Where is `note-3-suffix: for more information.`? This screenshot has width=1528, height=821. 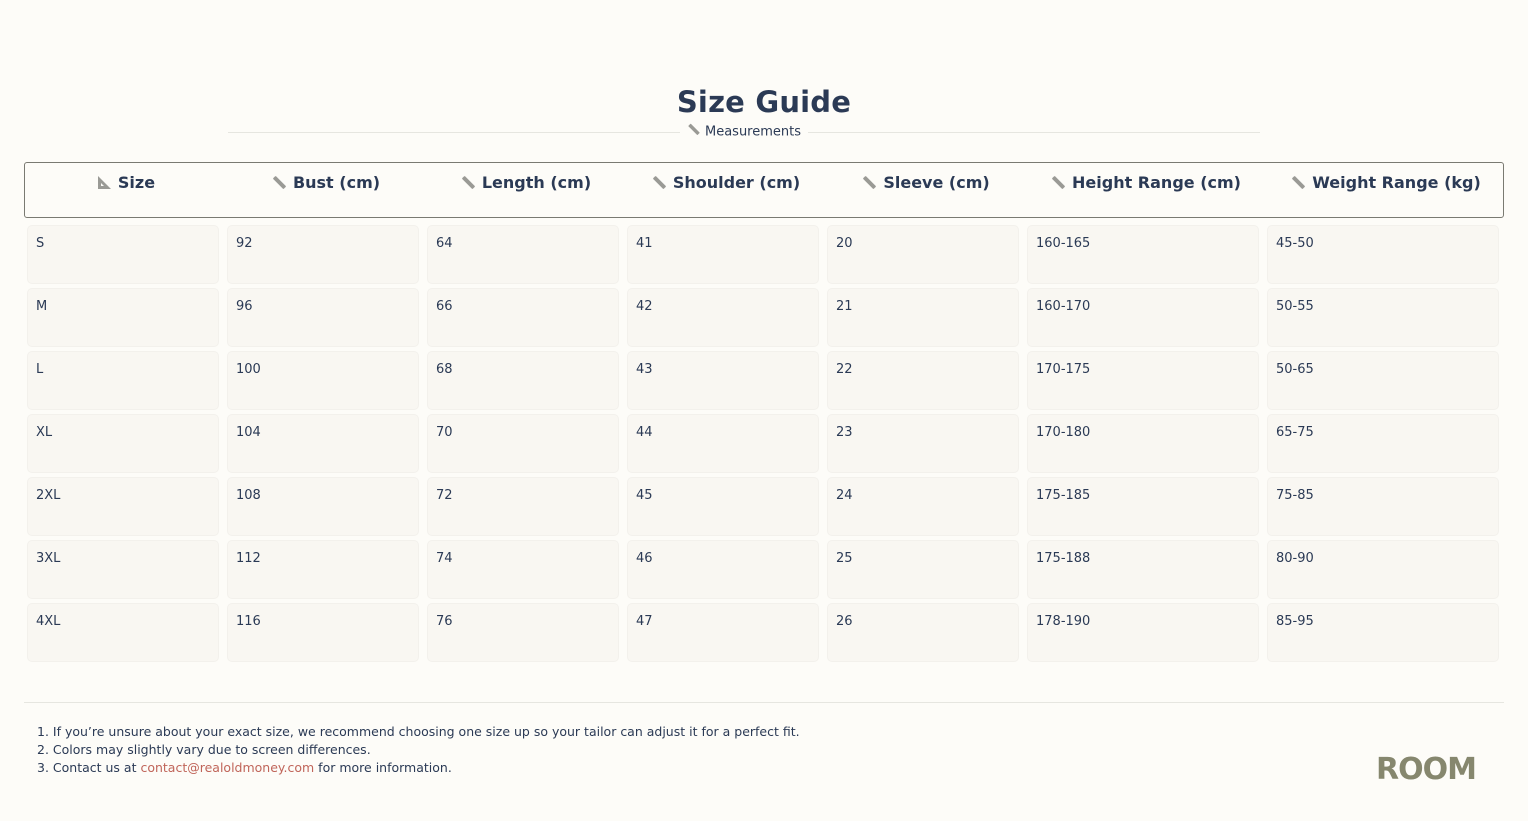 note-3-suffix: for more information. is located at coordinates (383, 767).